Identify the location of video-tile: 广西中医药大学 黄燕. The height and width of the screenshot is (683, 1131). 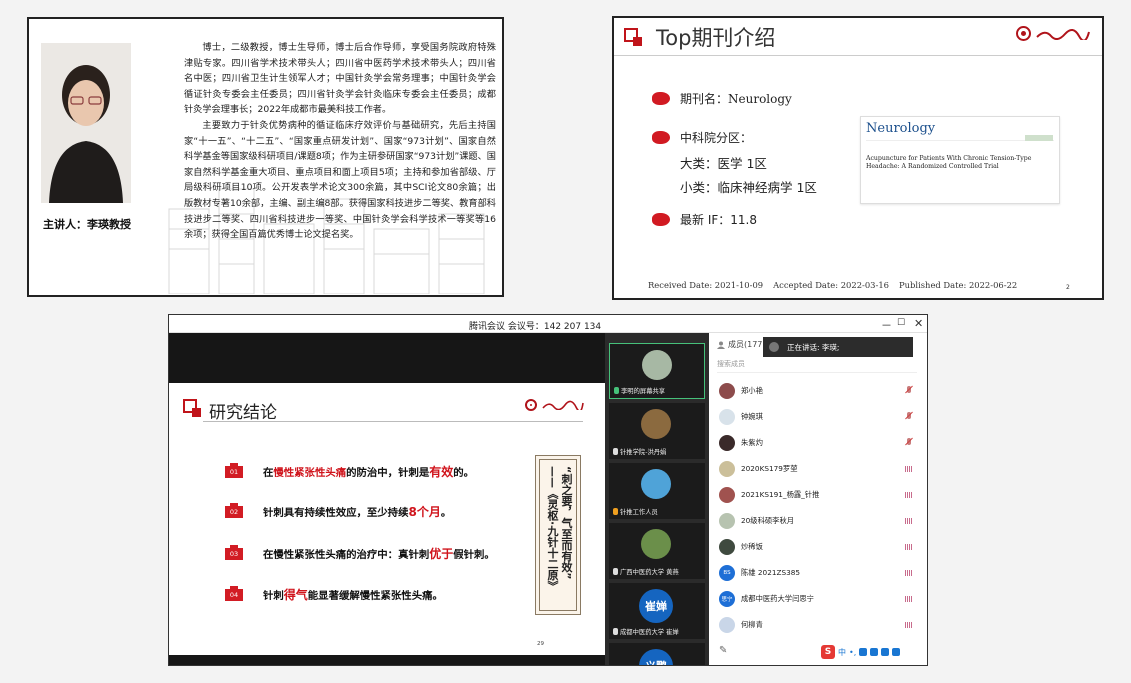
(657, 551).